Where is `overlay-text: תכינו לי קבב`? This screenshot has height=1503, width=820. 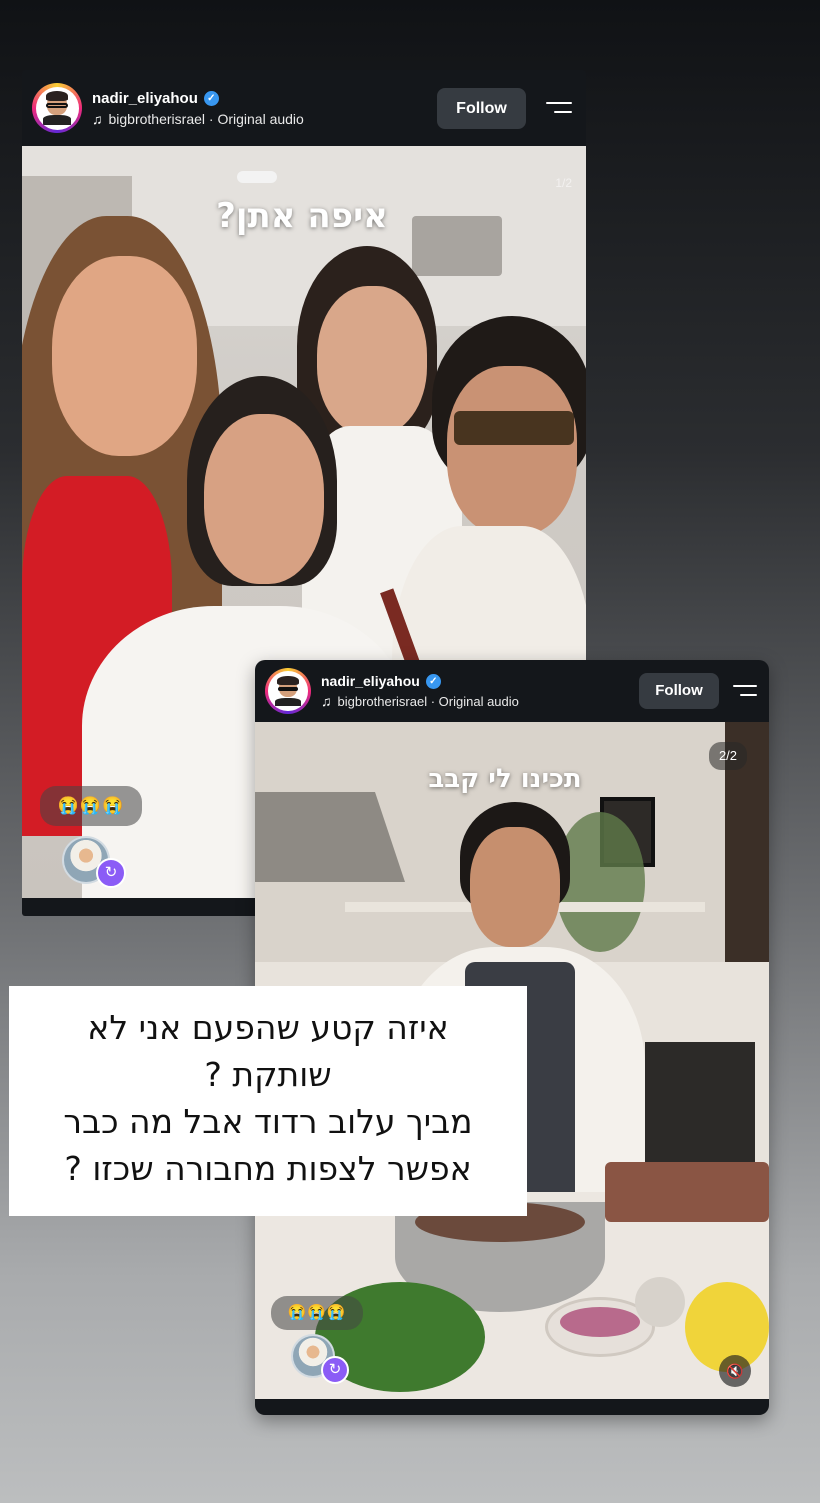 overlay-text: תכינו לי קבב is located at coordinates (505, 779).